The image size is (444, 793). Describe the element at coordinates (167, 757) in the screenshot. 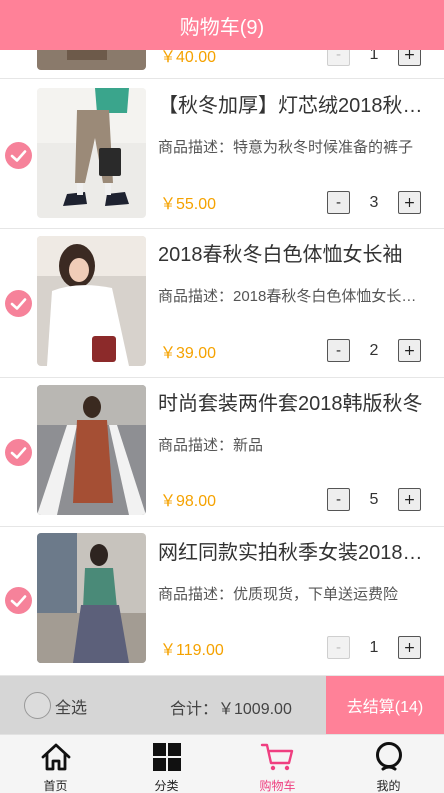

I see `category-icon` at that location.